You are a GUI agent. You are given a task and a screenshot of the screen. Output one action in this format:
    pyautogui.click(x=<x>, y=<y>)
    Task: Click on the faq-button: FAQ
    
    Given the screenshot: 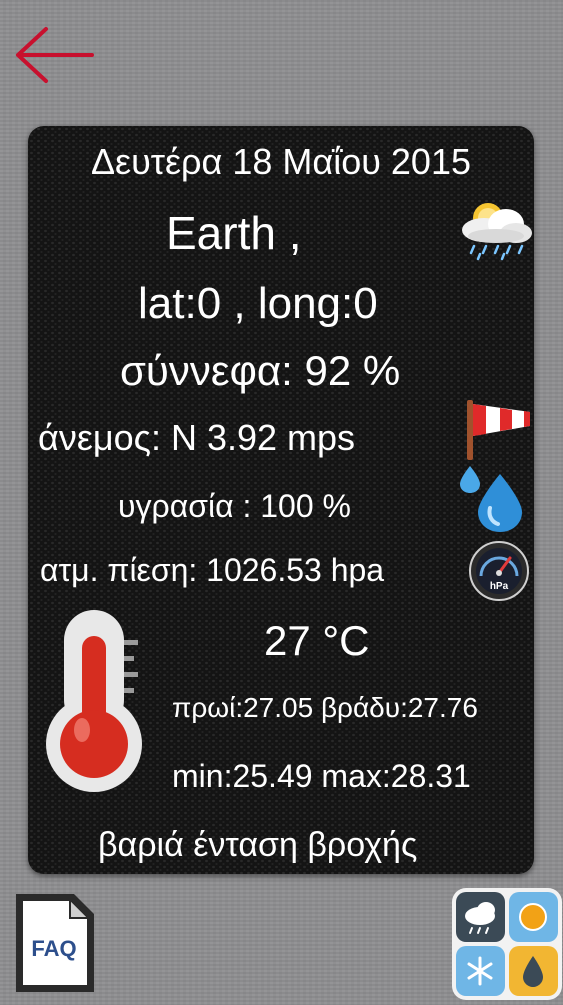 What is the action you would take?
    pyautogui.click(x=55, y=943)
    